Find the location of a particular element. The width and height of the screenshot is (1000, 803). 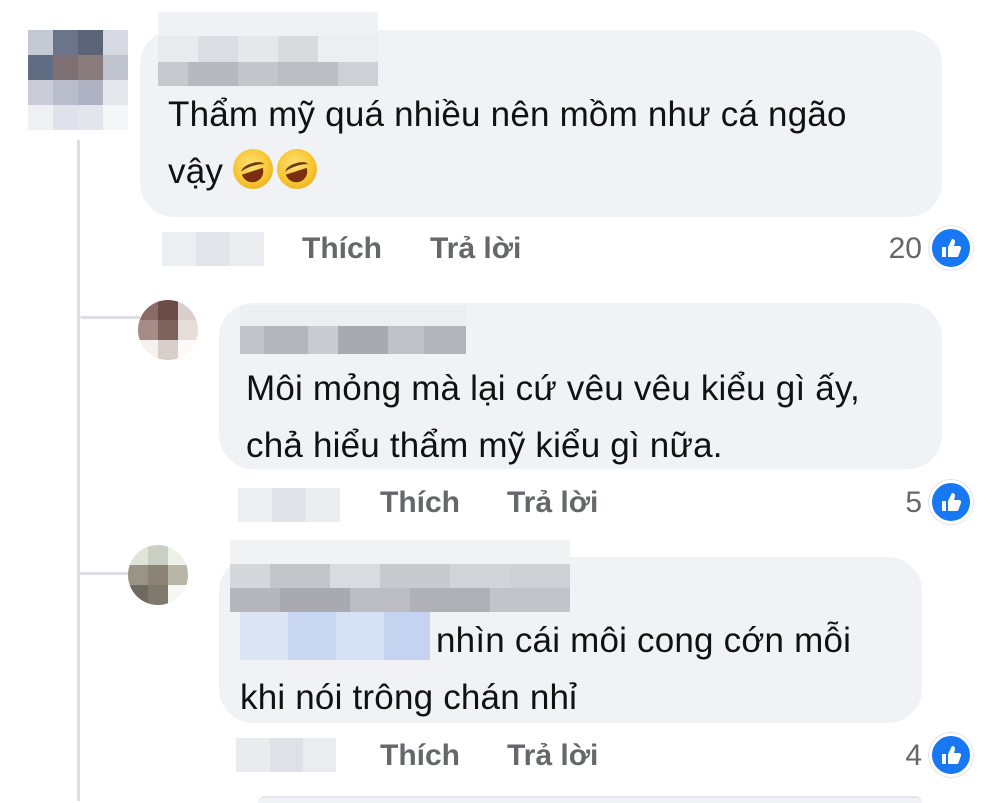

comment-text-line: Môi mỏng mà lại cứ vêu vêu kiểu gì ấy, is located at coordinates (553, 388).